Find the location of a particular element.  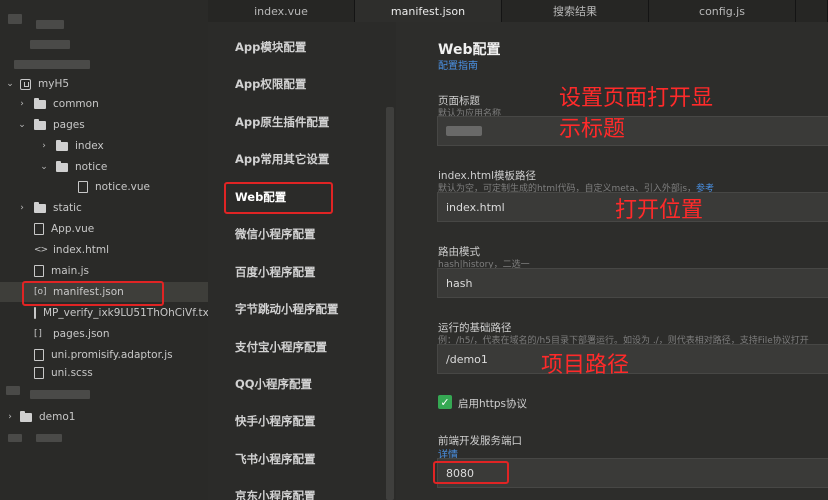

tree-item-manifest-json: [o] manifest.json is located at coordinates (104, 292).